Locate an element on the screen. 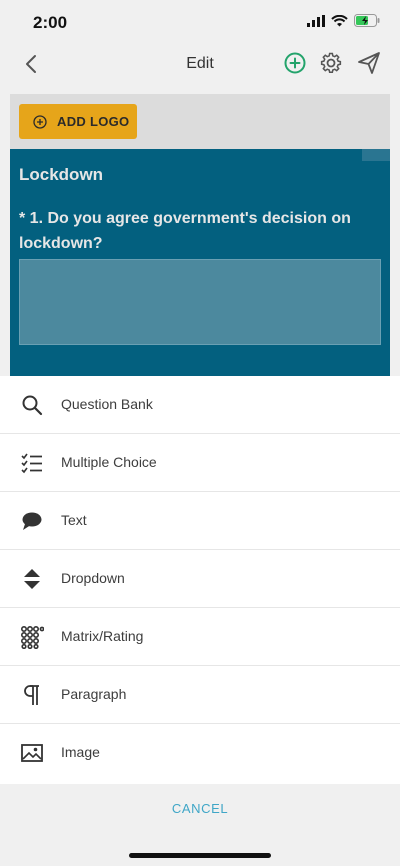  menu-item-multiple-choice: Multiple Choice is located at coordinates (200, 463).